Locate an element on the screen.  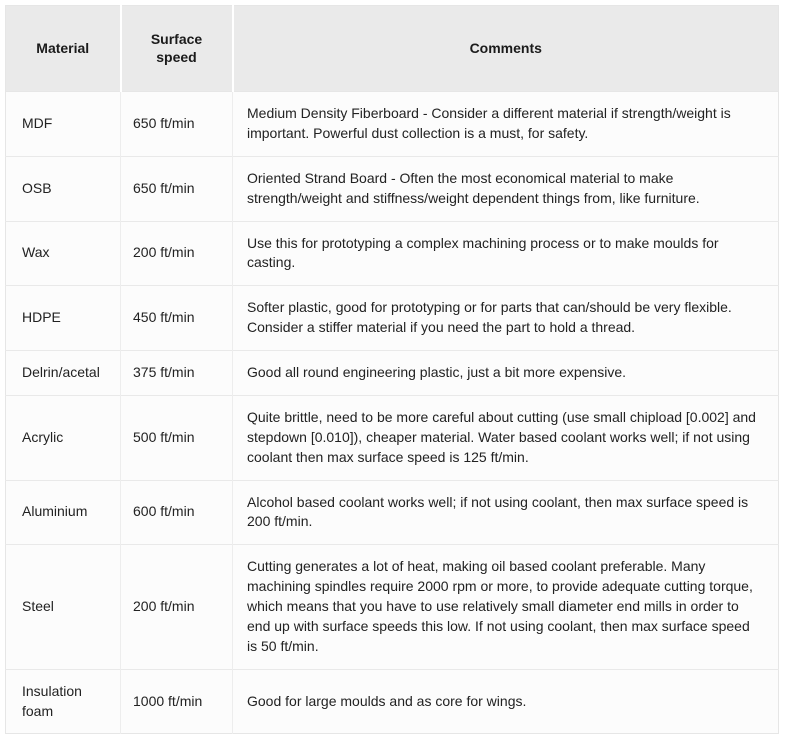
cell-surface-speed: 450 ft/min is located at coordinates (176, 318).